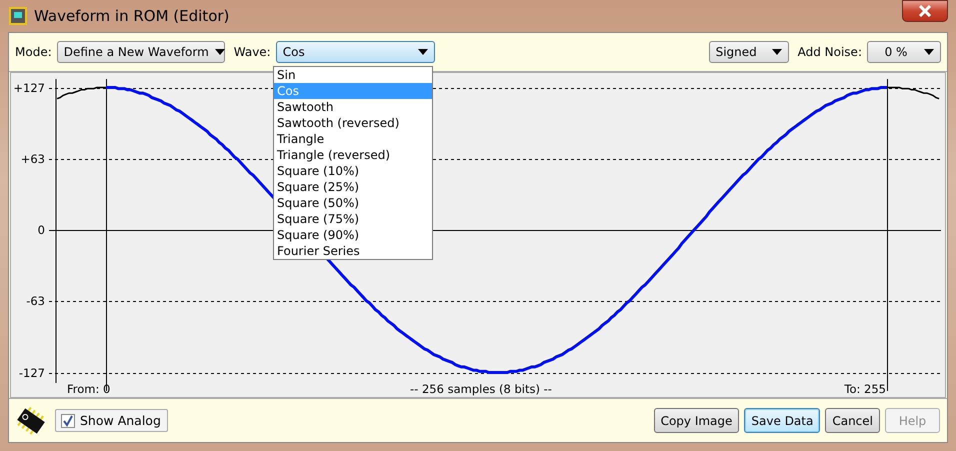 Image resolution: width=956 pixels, height=451 pixels. Describe the element at coordinates (353, 235) in the screenshot. I see `menu-item: Square (90%)` at that location.